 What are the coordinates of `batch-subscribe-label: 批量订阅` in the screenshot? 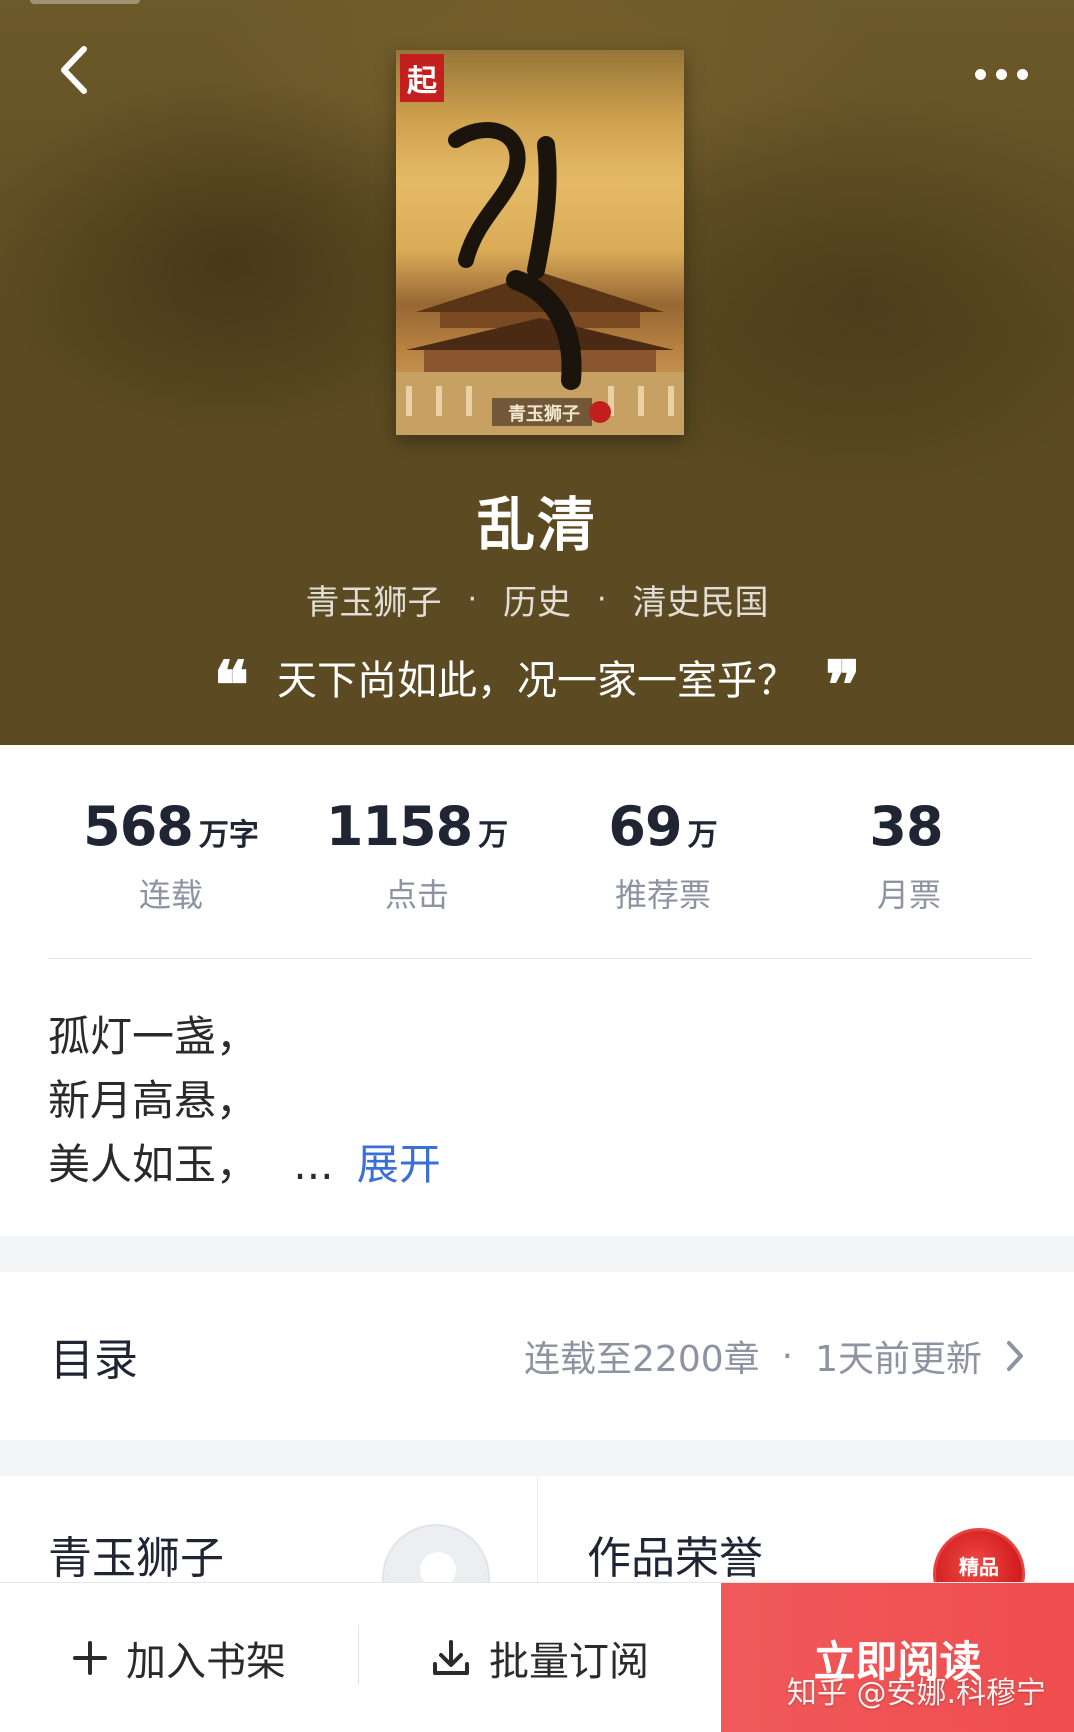 It's located at (569, 1662).